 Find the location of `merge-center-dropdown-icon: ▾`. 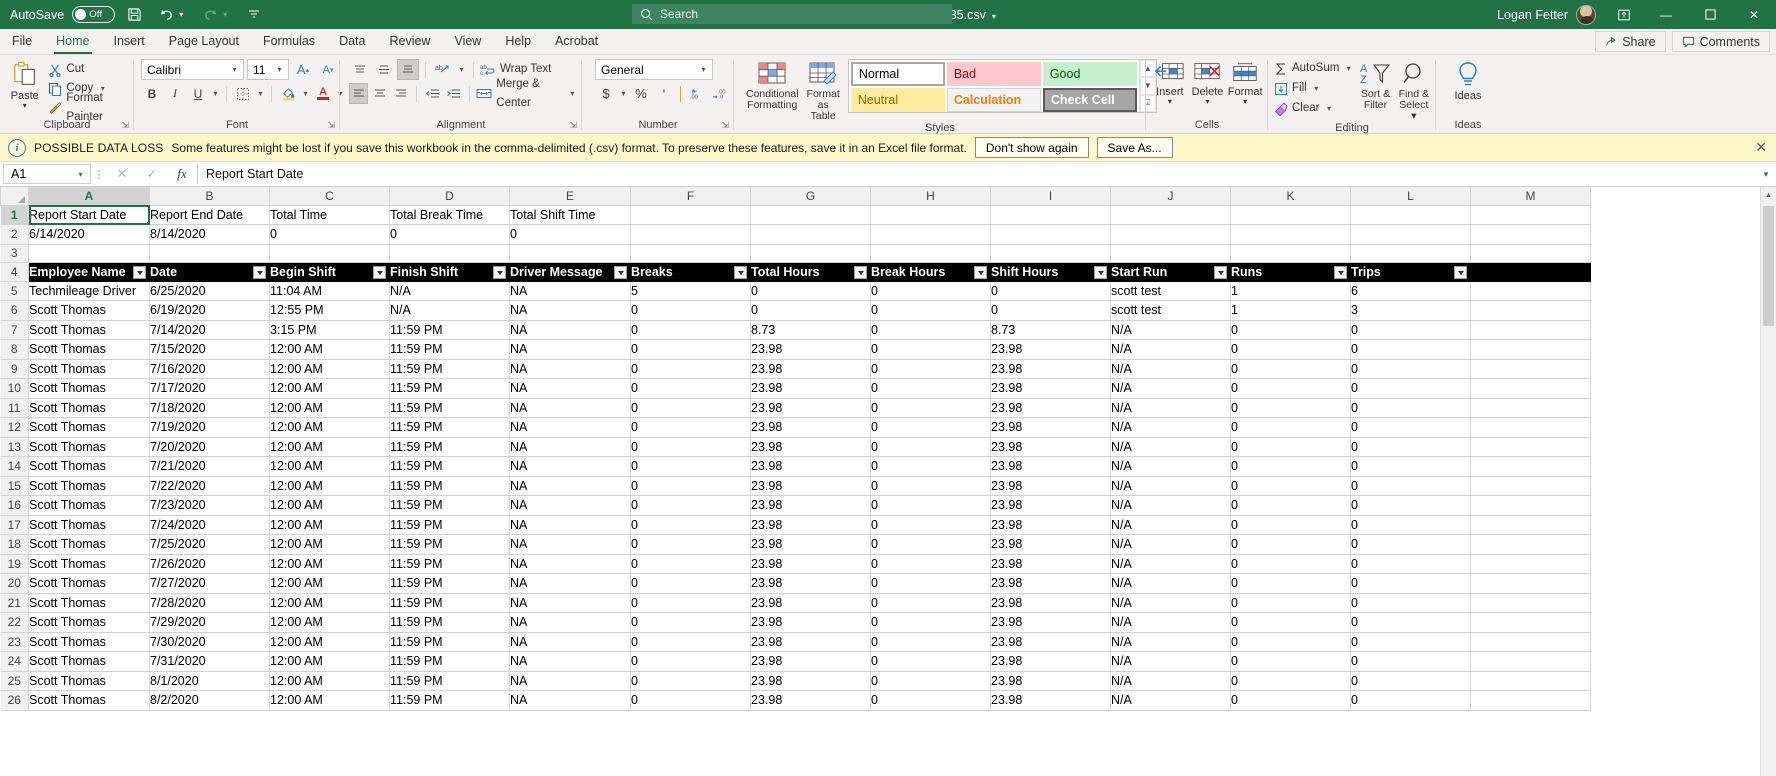

merge-center-dropdown-icon: ▾ is located at coordinates (572, 93).